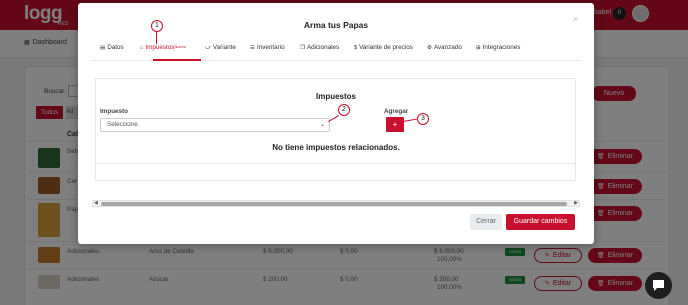 The image size is (688, 305). I want to click on tax-field-label: Impuesto, so click(114, 111).